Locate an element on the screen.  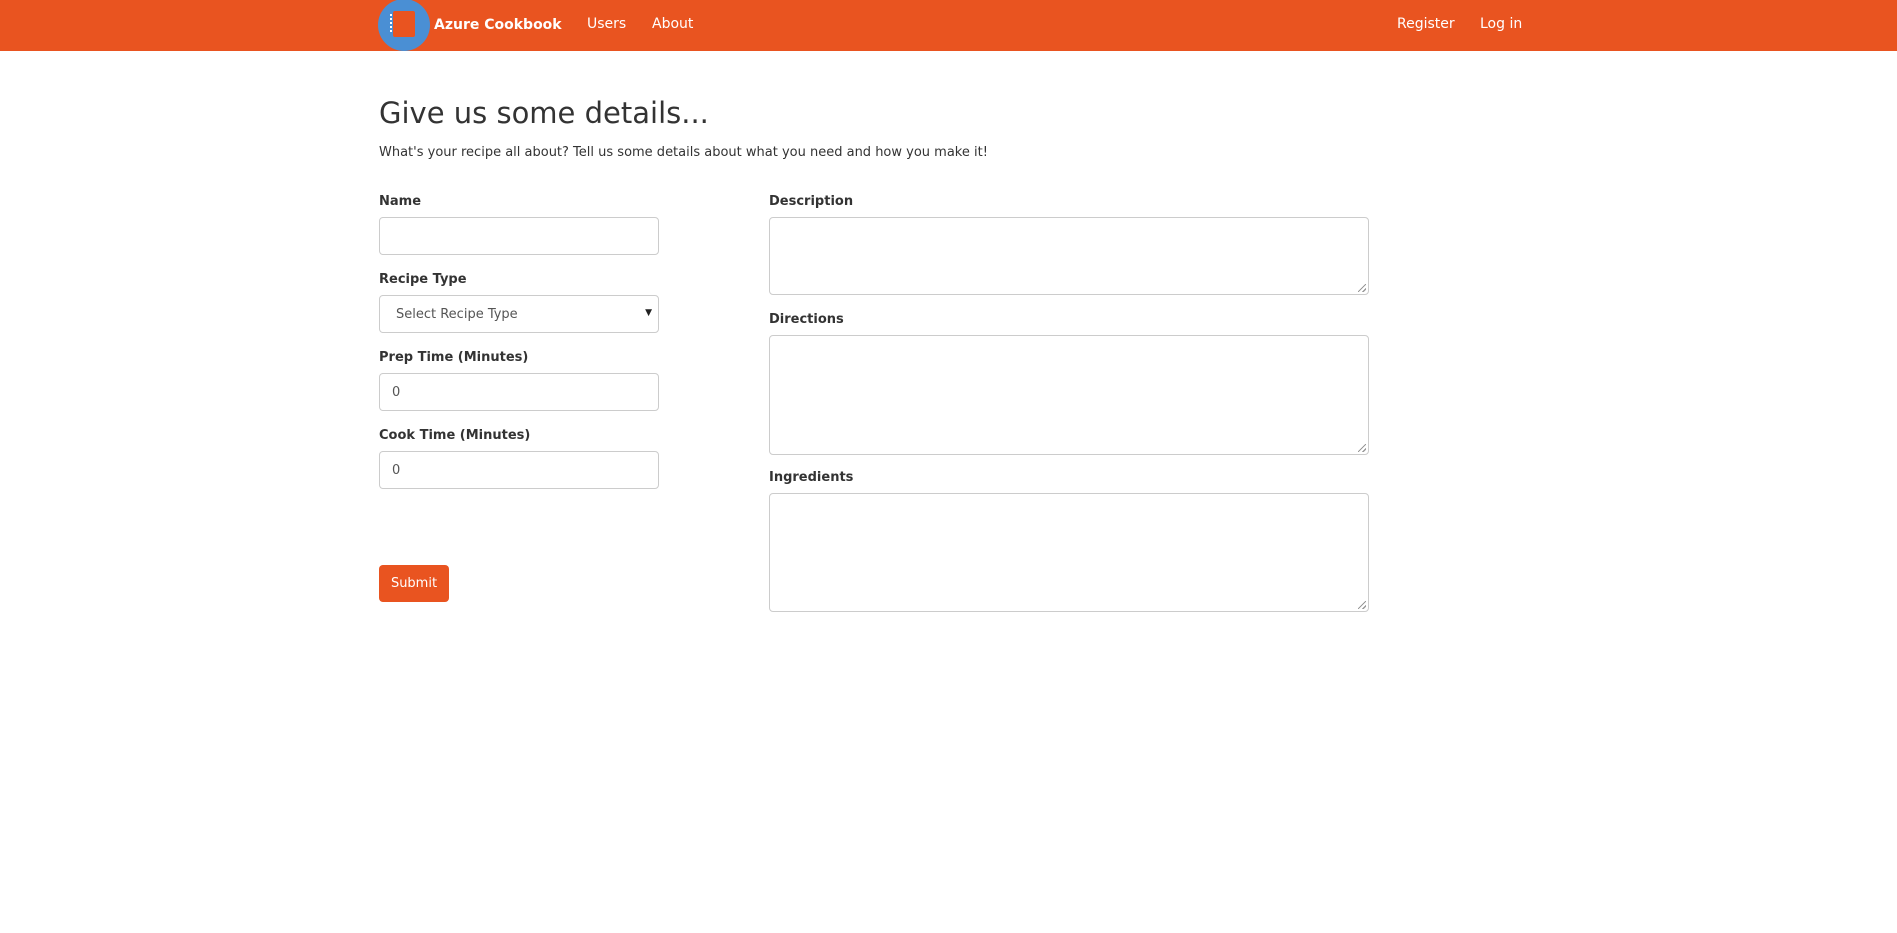
name-input is located at coordinates (519, 236).